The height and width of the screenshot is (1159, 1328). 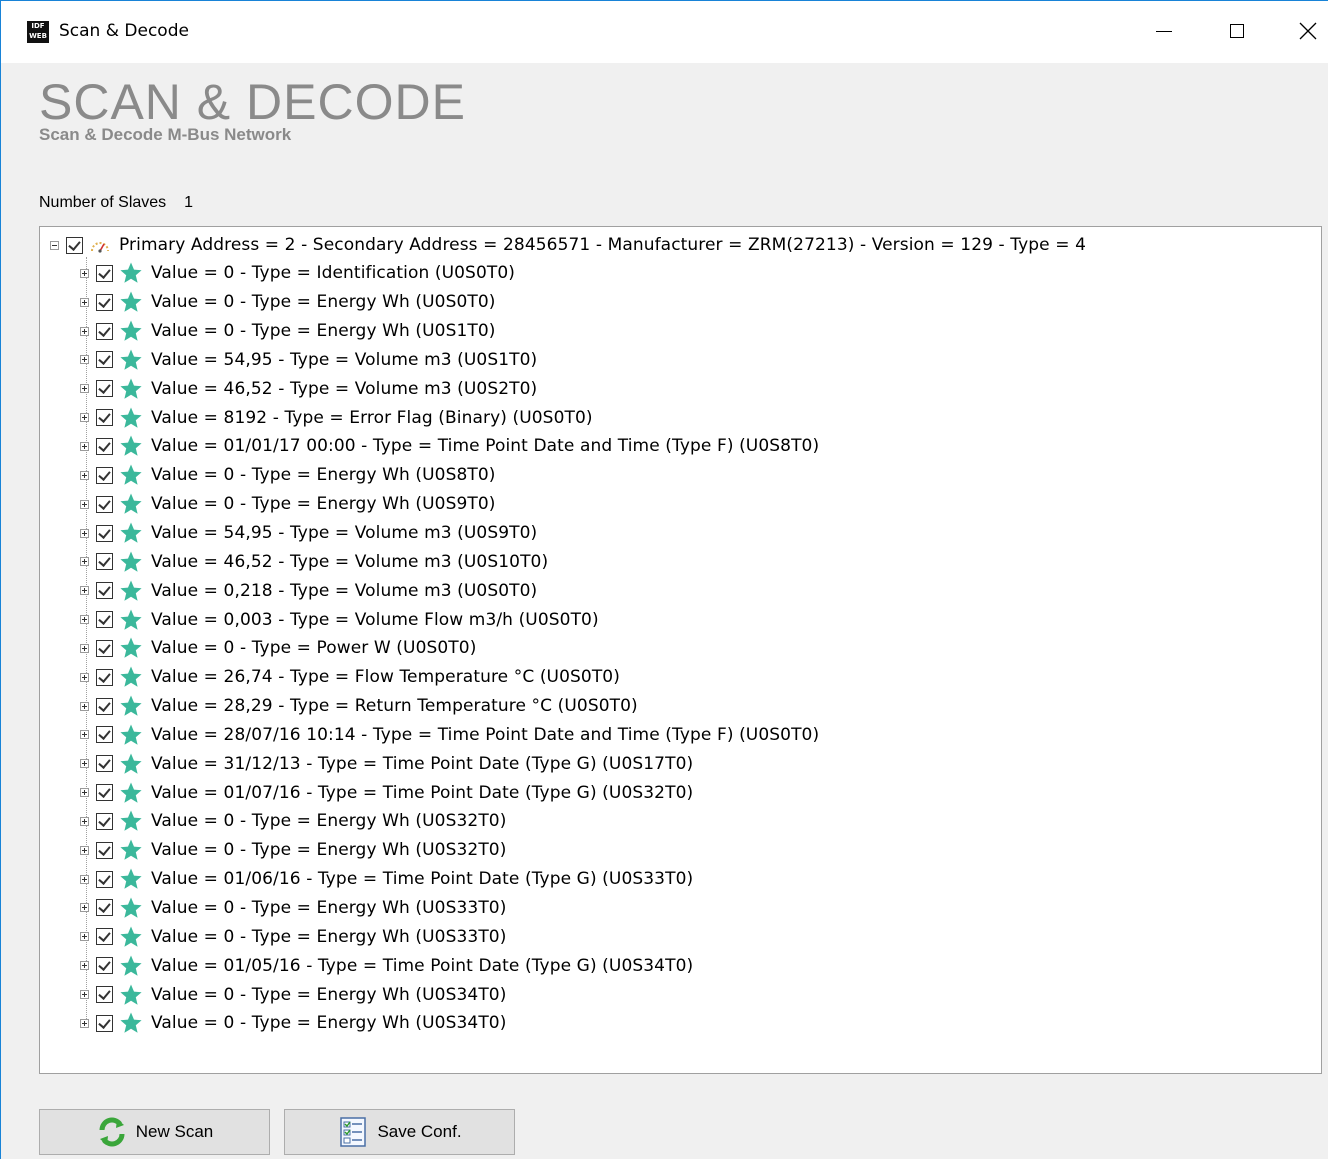 What do you see at coordinates (112, 1132) in the screenshot?
I see `refresh-icon` at bounding box center [112, 1132].